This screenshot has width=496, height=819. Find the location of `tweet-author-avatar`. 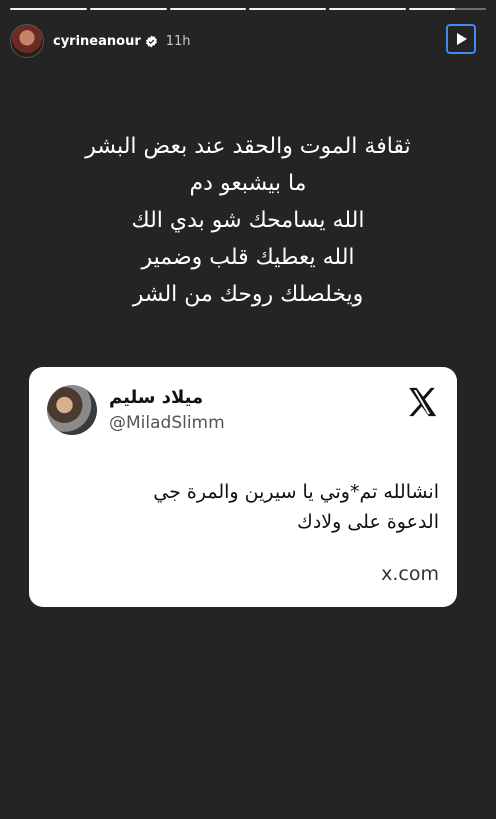

tweet-author-avatar is located at coordinates (72, 410).